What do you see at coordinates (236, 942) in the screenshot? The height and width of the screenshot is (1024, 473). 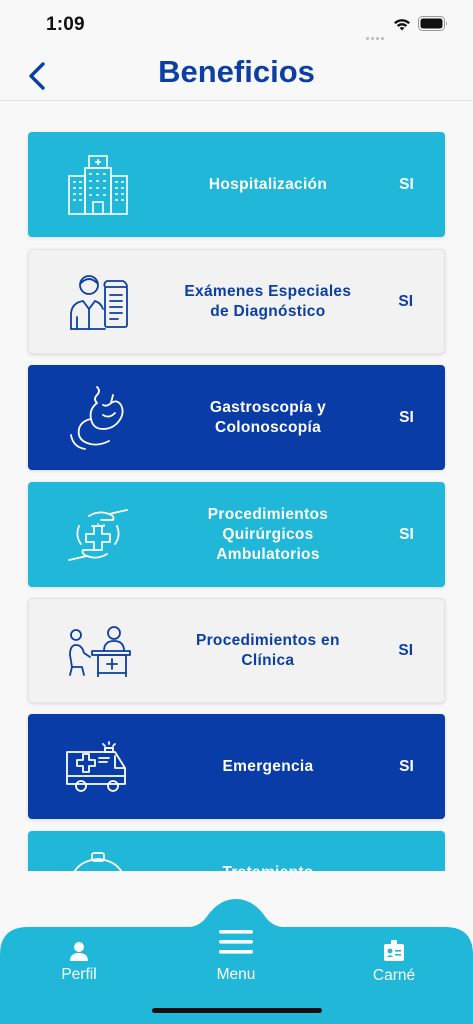 I see `menu-icon` at bounding box center [236, 942].